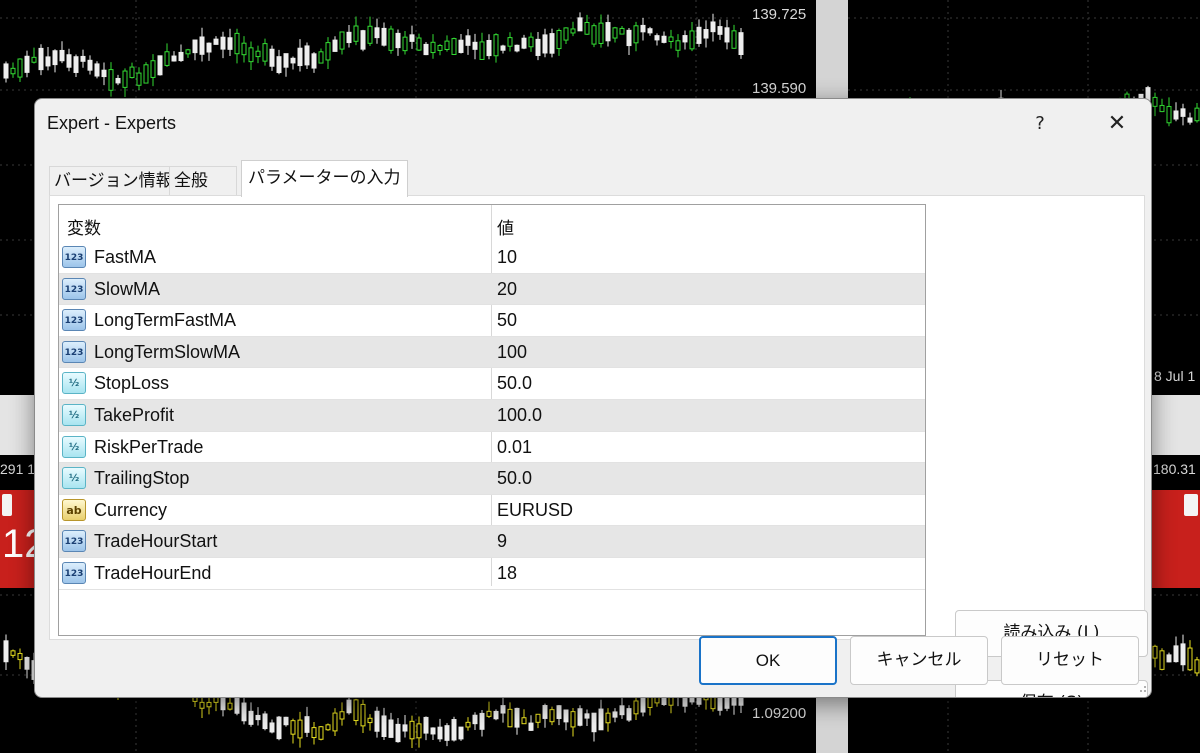 This screenshot has height=753, width=1200. Describe the element at coordinates (492, 258) in the screenshot. I see `parameter-row: 123 FastMA 10` at that location.